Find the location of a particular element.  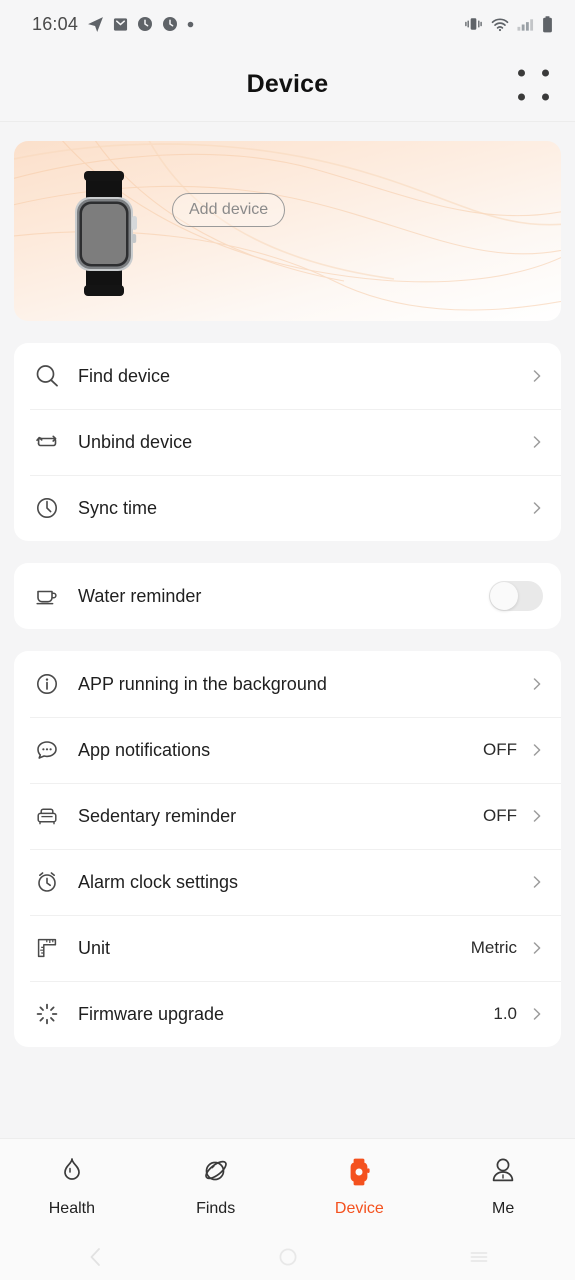

row-label: Unbind device is located at coordinates (135, 441).